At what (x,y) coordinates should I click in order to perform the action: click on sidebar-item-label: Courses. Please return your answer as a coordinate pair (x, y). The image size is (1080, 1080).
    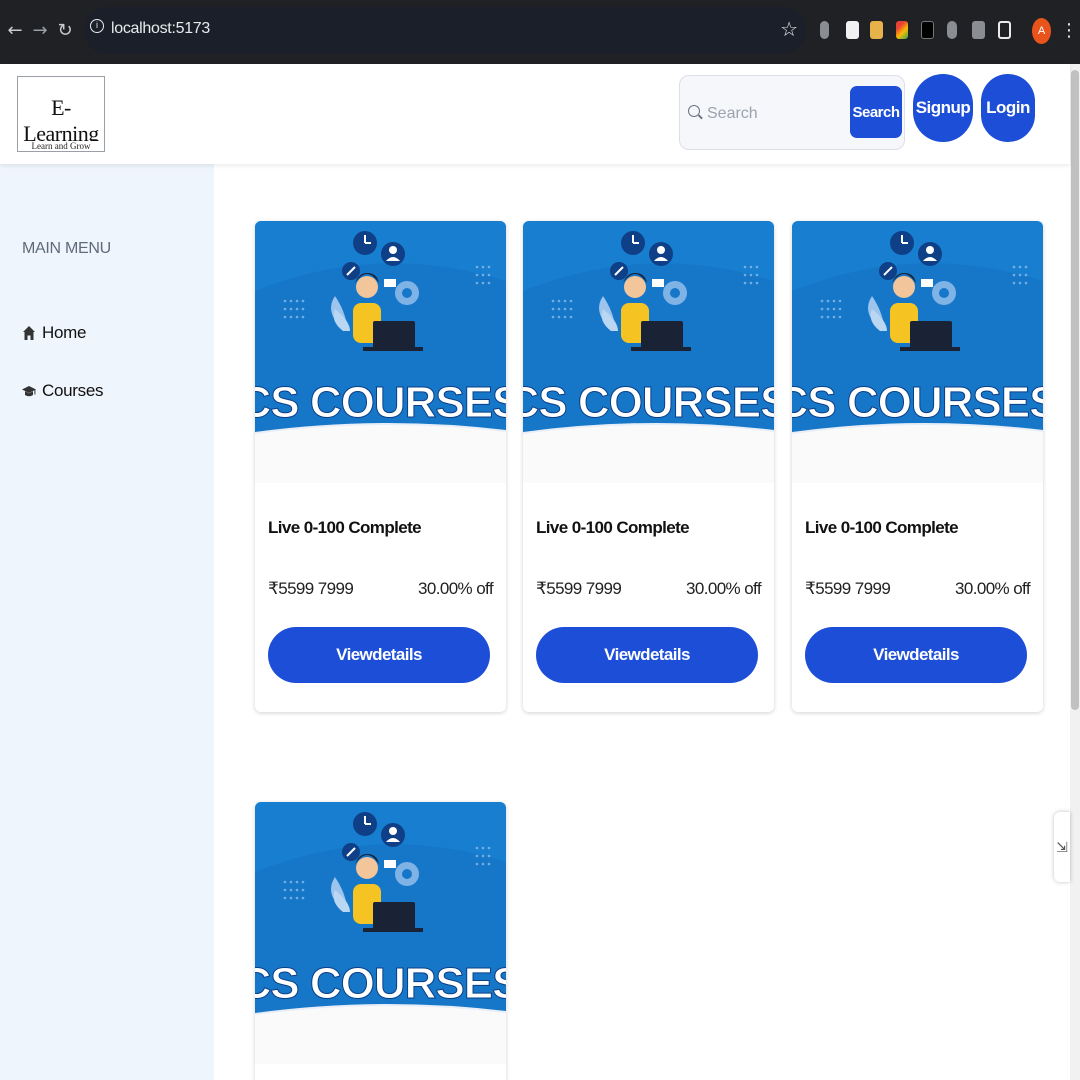
    Looking at the image, I should click on (73, 390).